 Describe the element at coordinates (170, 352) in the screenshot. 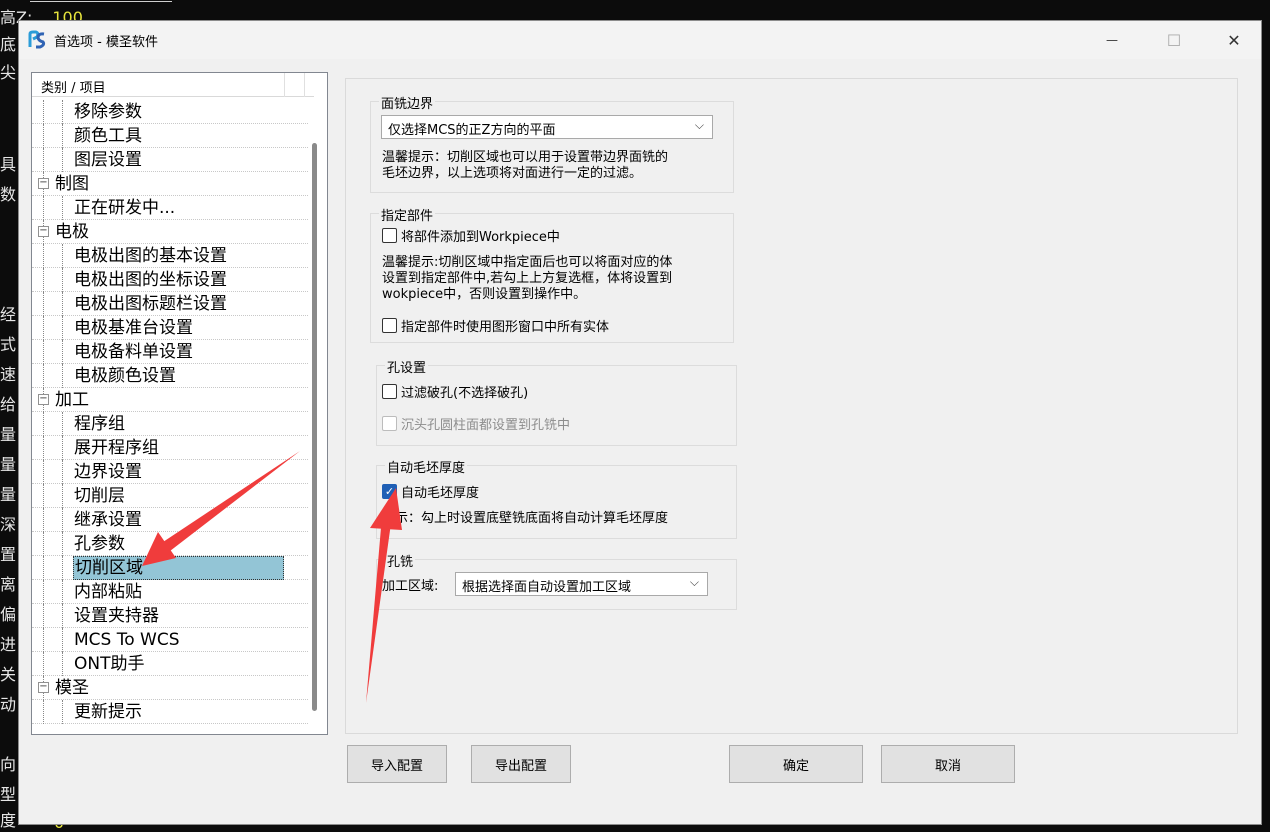

I see `tree-item: 电极备料单设置` at that location.